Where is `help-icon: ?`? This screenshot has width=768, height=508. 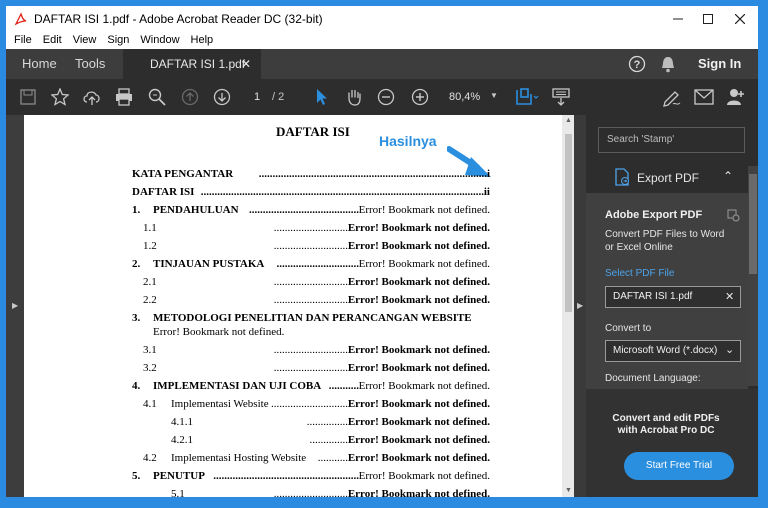
help-icon: ? is located at coordinates (637, 64).